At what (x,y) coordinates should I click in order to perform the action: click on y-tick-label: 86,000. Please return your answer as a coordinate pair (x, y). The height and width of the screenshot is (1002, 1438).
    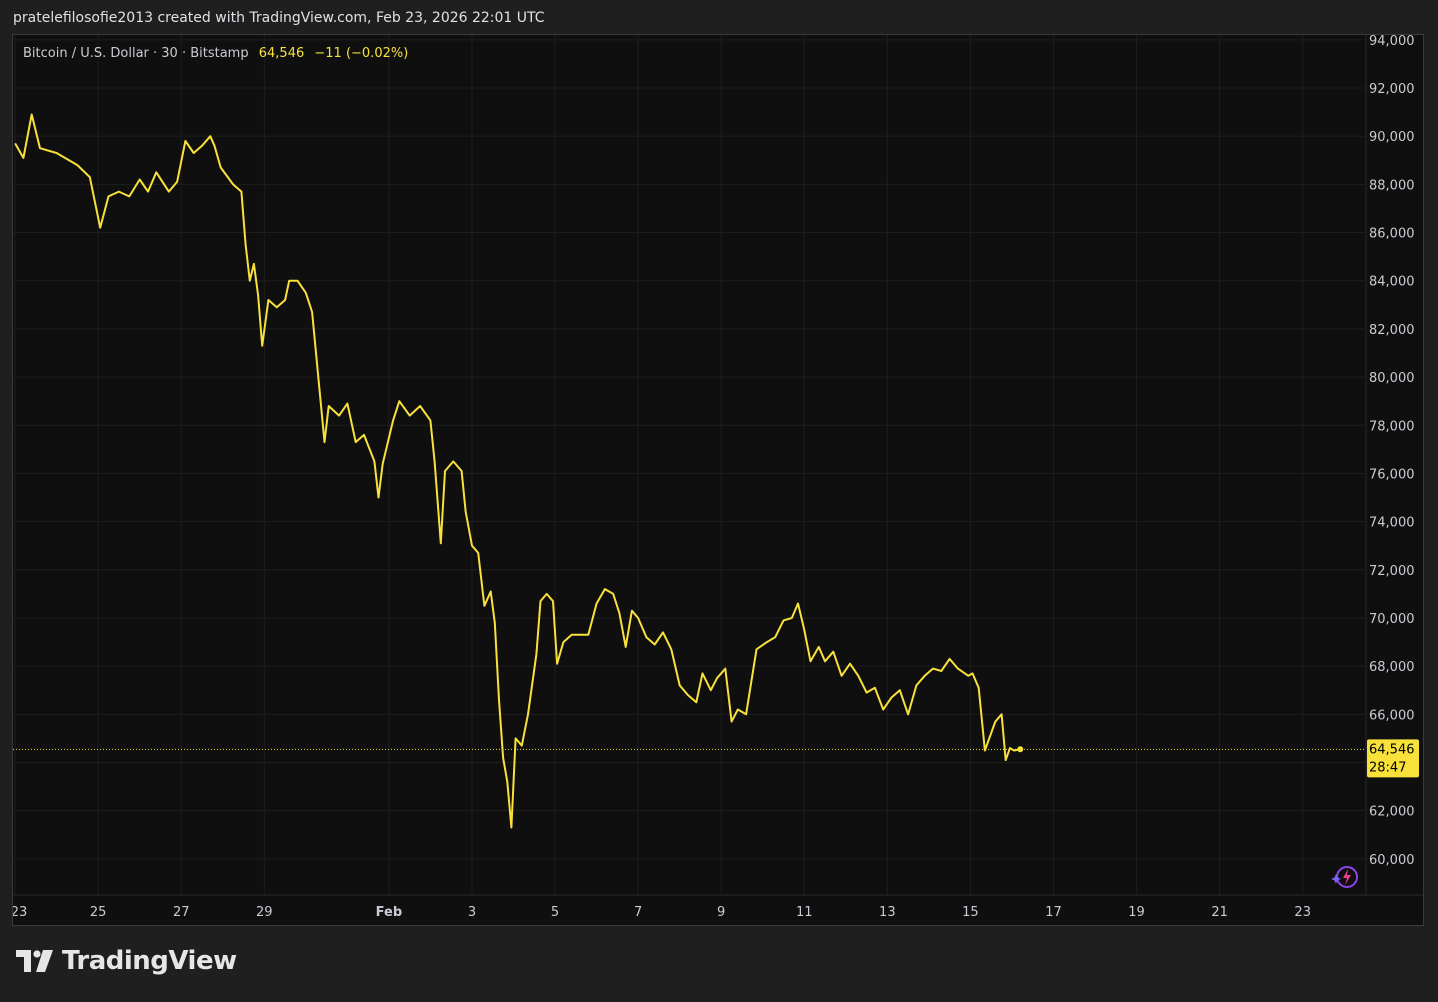
    Looking at the image, I should click on (1392, 234).